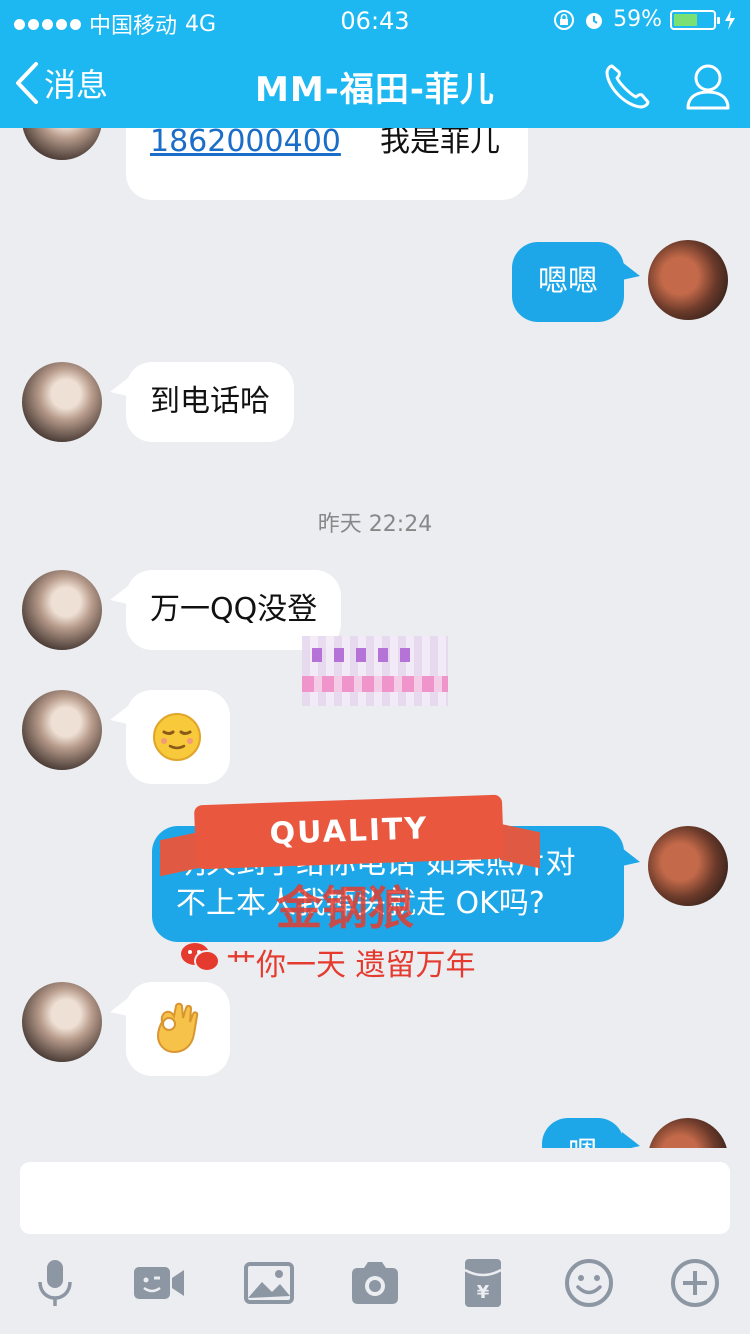 The image size is (750, 1334). I want to click on ok-hand-emoji, so click(177, 1028).